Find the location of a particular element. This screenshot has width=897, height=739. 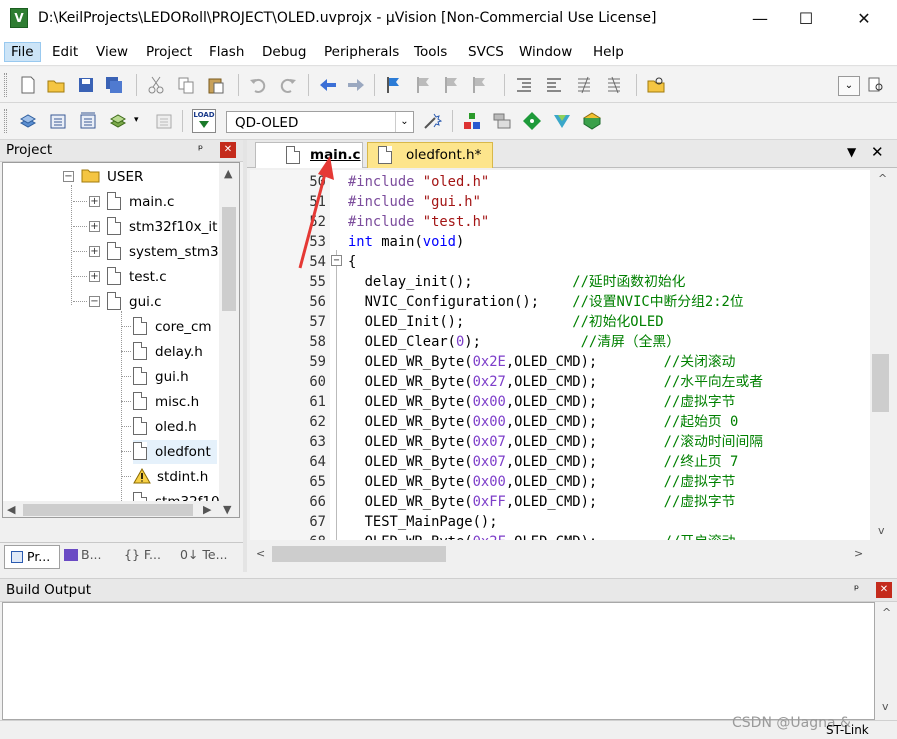

navigate-back-icon is located at coordinates (328, 85).